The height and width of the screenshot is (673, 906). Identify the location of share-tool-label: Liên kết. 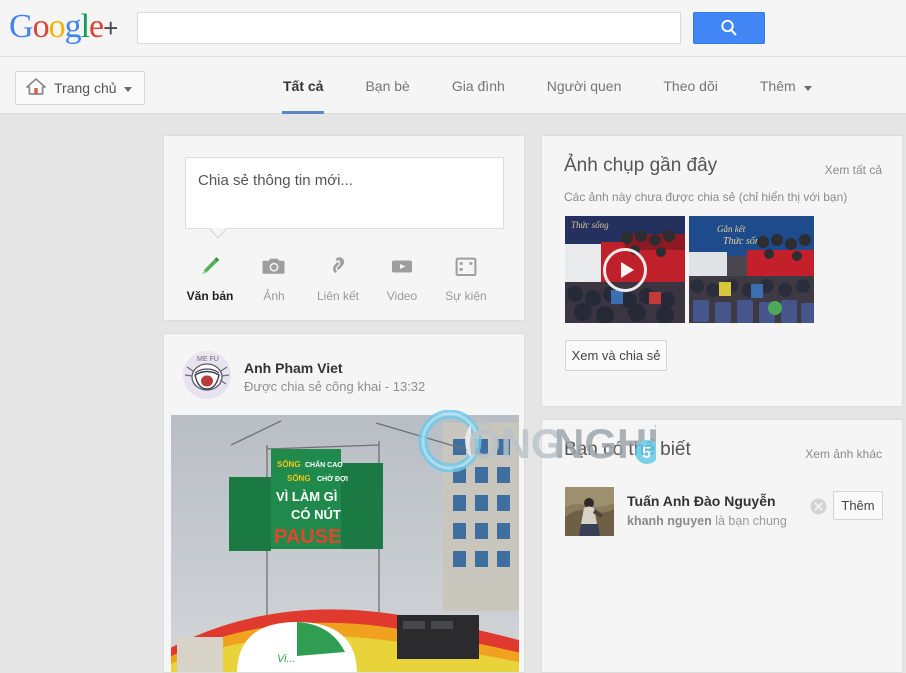
(338, 296).